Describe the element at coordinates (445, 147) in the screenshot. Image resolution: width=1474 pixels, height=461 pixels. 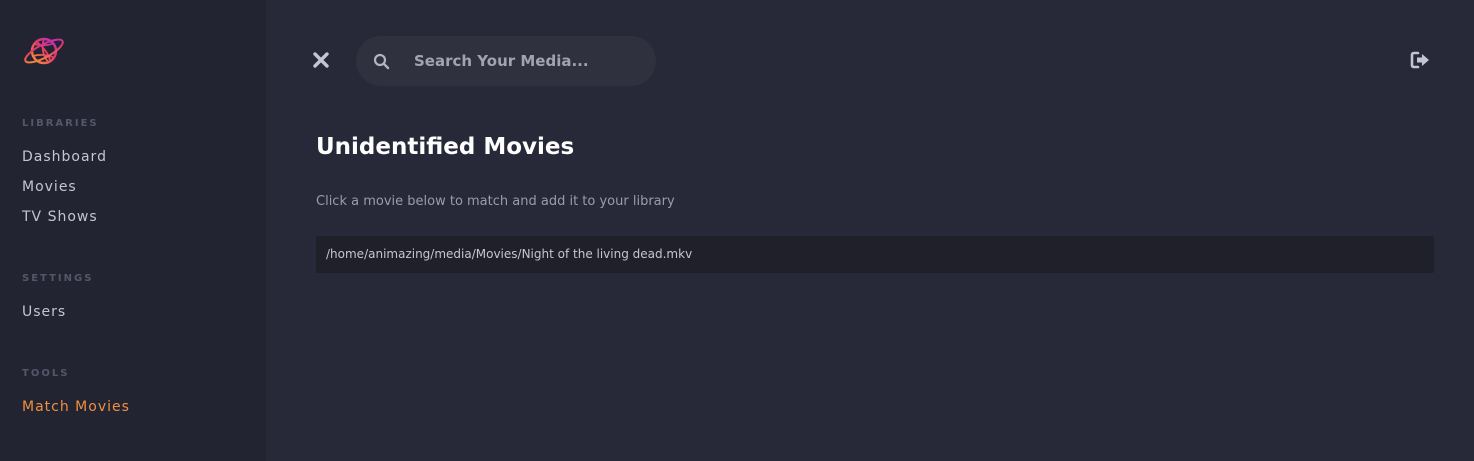
I see `page-title: Unidentified Movies` at that location.